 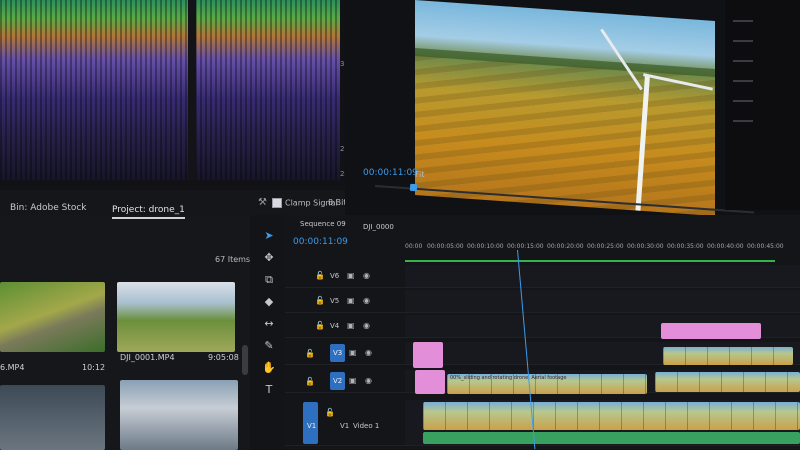 I want to click on scope-divider, so click(x=192, y=90).